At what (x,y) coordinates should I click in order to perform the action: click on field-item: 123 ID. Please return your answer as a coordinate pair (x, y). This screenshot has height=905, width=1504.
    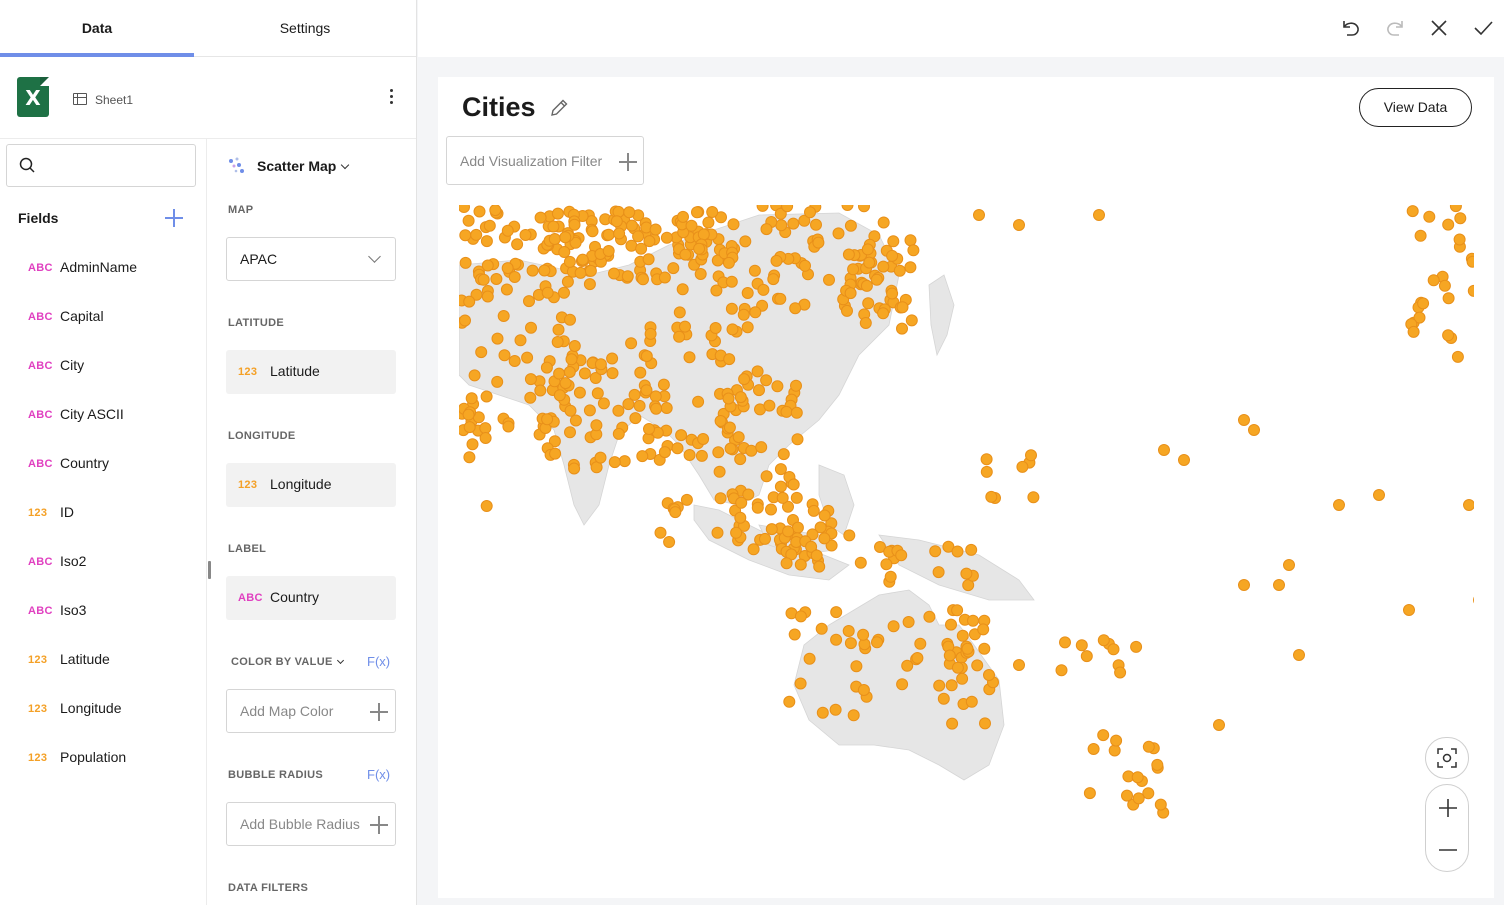
    Looking at the image, I should click on (103, 514).